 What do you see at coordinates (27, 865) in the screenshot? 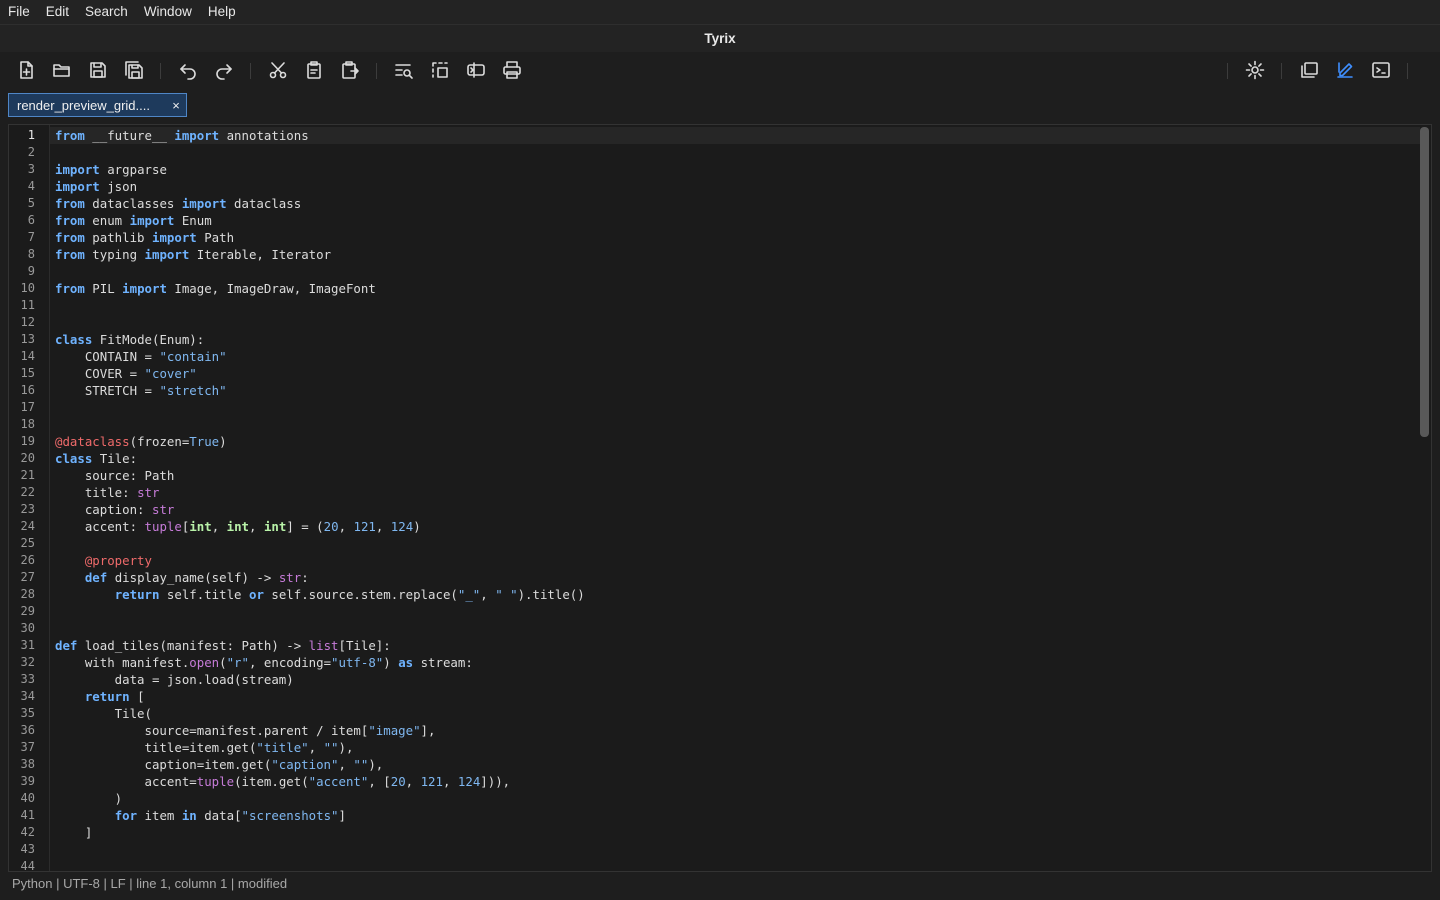
I see `line-number: 44` at bounding box center [27, 865].